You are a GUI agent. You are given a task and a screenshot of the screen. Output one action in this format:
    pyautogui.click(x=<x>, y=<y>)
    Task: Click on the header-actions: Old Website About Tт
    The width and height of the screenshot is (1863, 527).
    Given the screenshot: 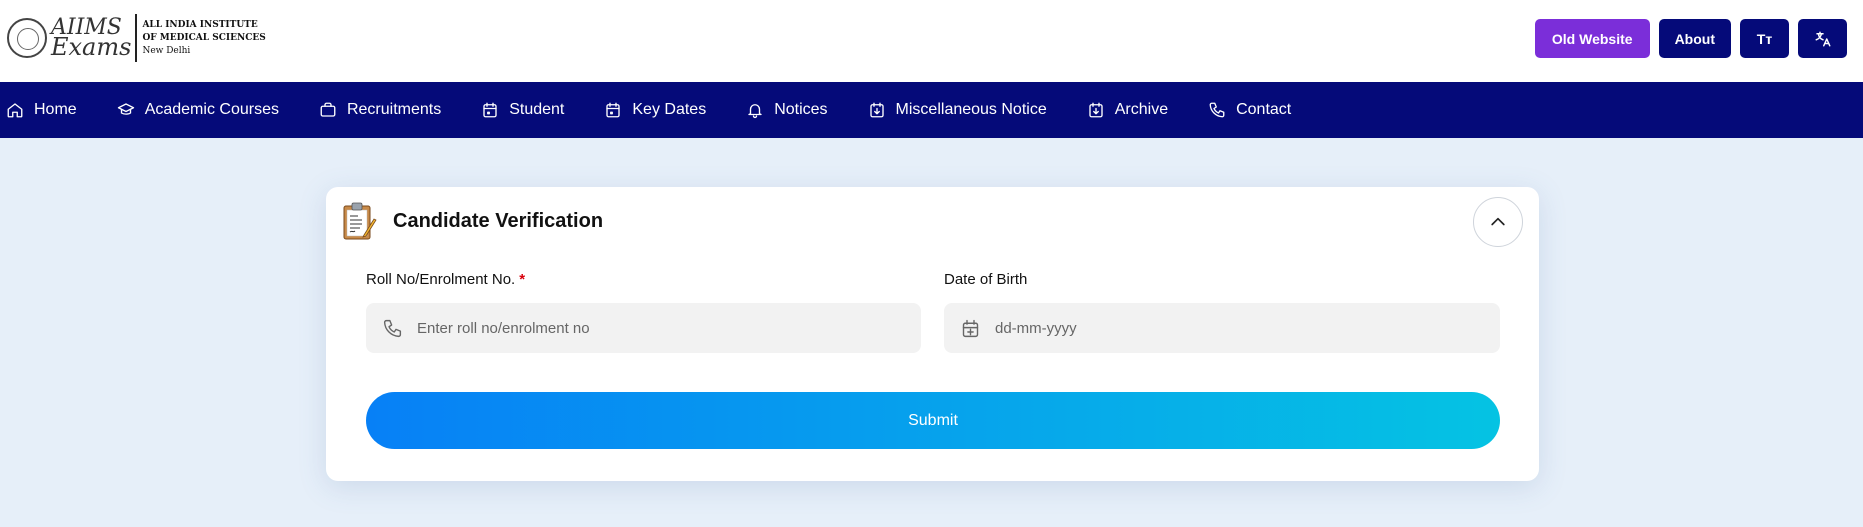 What is the action you would take?
    pyautogui.click(x=1690, y=38)
    